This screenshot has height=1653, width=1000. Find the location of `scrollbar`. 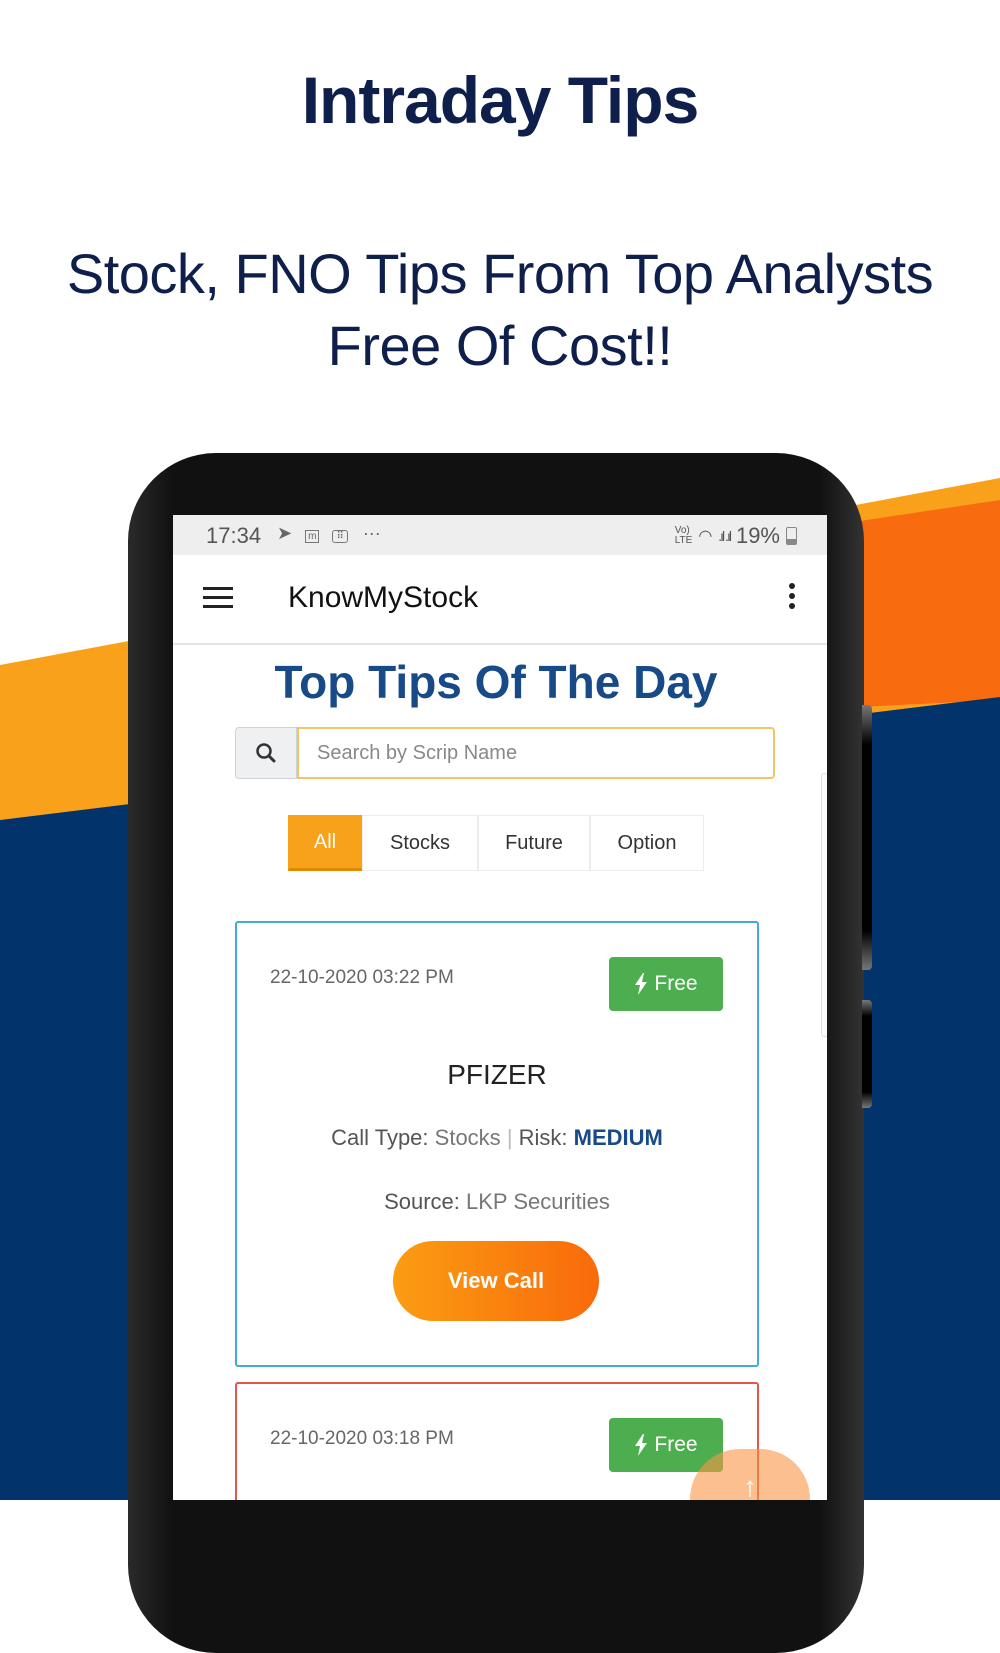

scrollbar is located at coordinates (824, 905).